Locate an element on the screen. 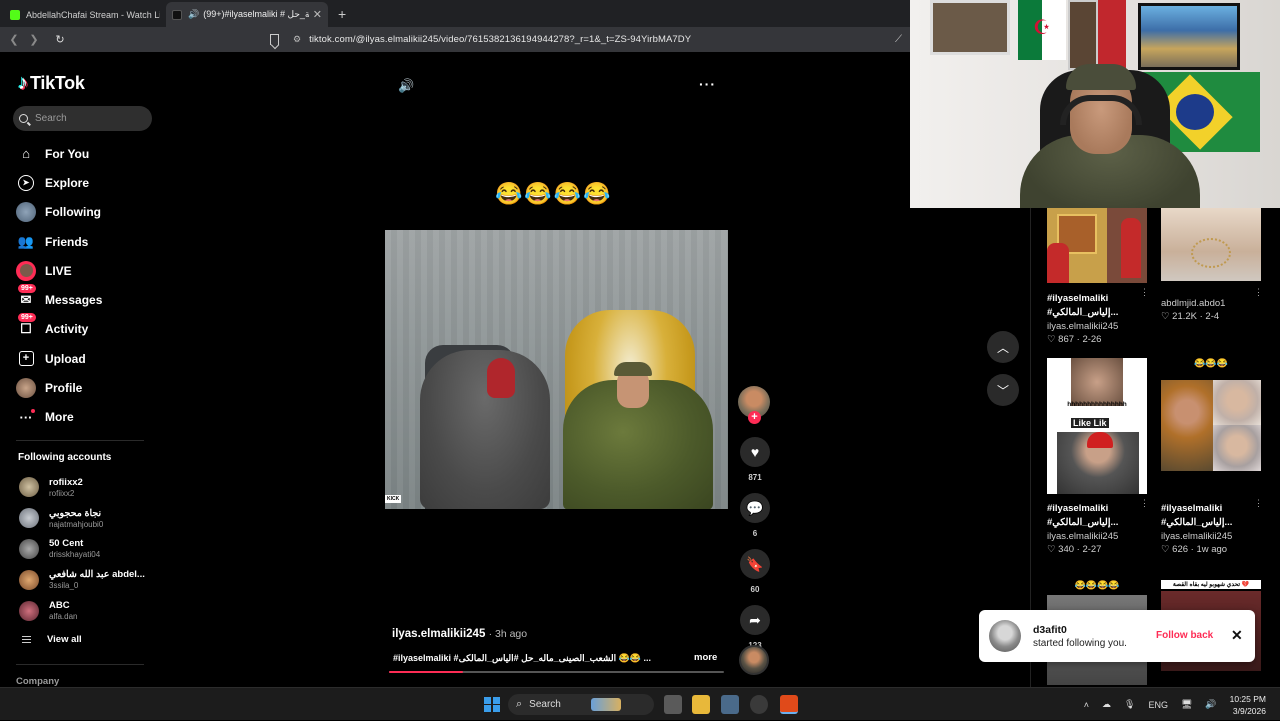 The width and height of the screenshot is (1280, 721). speaker-icon: 🔊 is located at coordinates (193, 14).